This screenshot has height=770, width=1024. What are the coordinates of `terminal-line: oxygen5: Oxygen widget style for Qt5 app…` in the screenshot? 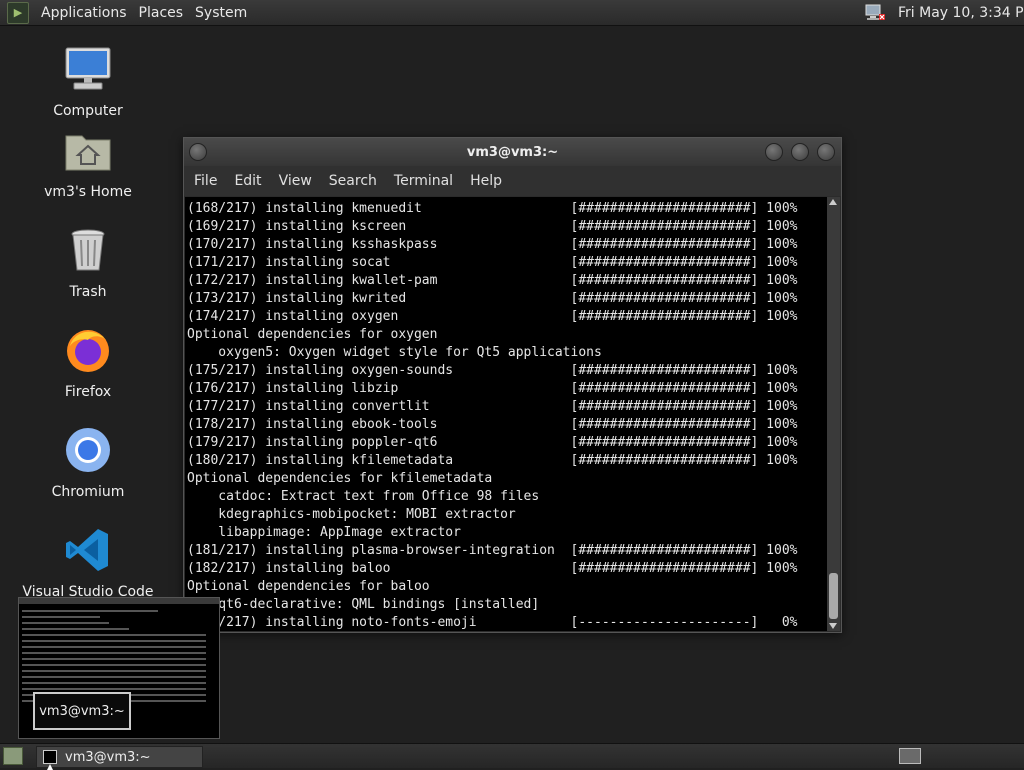 It's located at (394, 352).